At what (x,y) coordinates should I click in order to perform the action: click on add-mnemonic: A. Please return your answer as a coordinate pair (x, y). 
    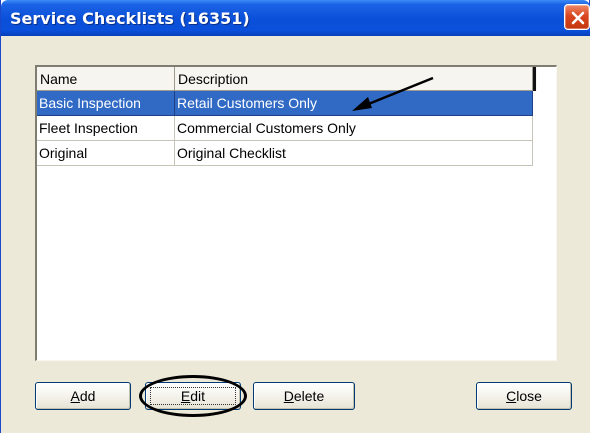
    Looking at the image, I should click on (75, 396).